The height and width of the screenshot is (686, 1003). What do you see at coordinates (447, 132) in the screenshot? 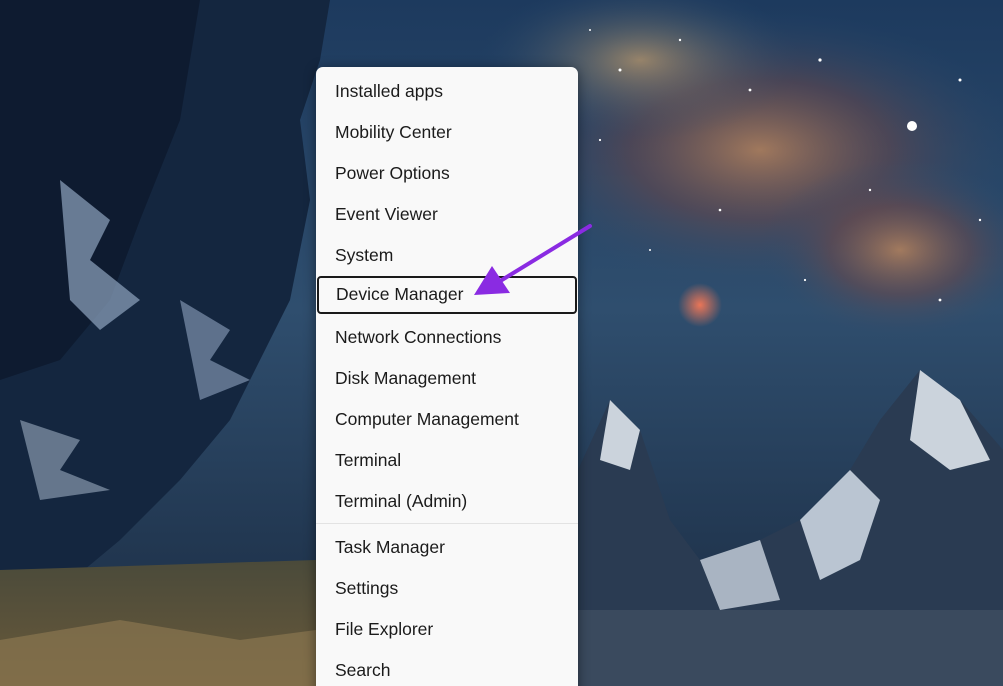
I see `menu-item-mobility-center: Mobility Center` at bounding box center [447, 132].